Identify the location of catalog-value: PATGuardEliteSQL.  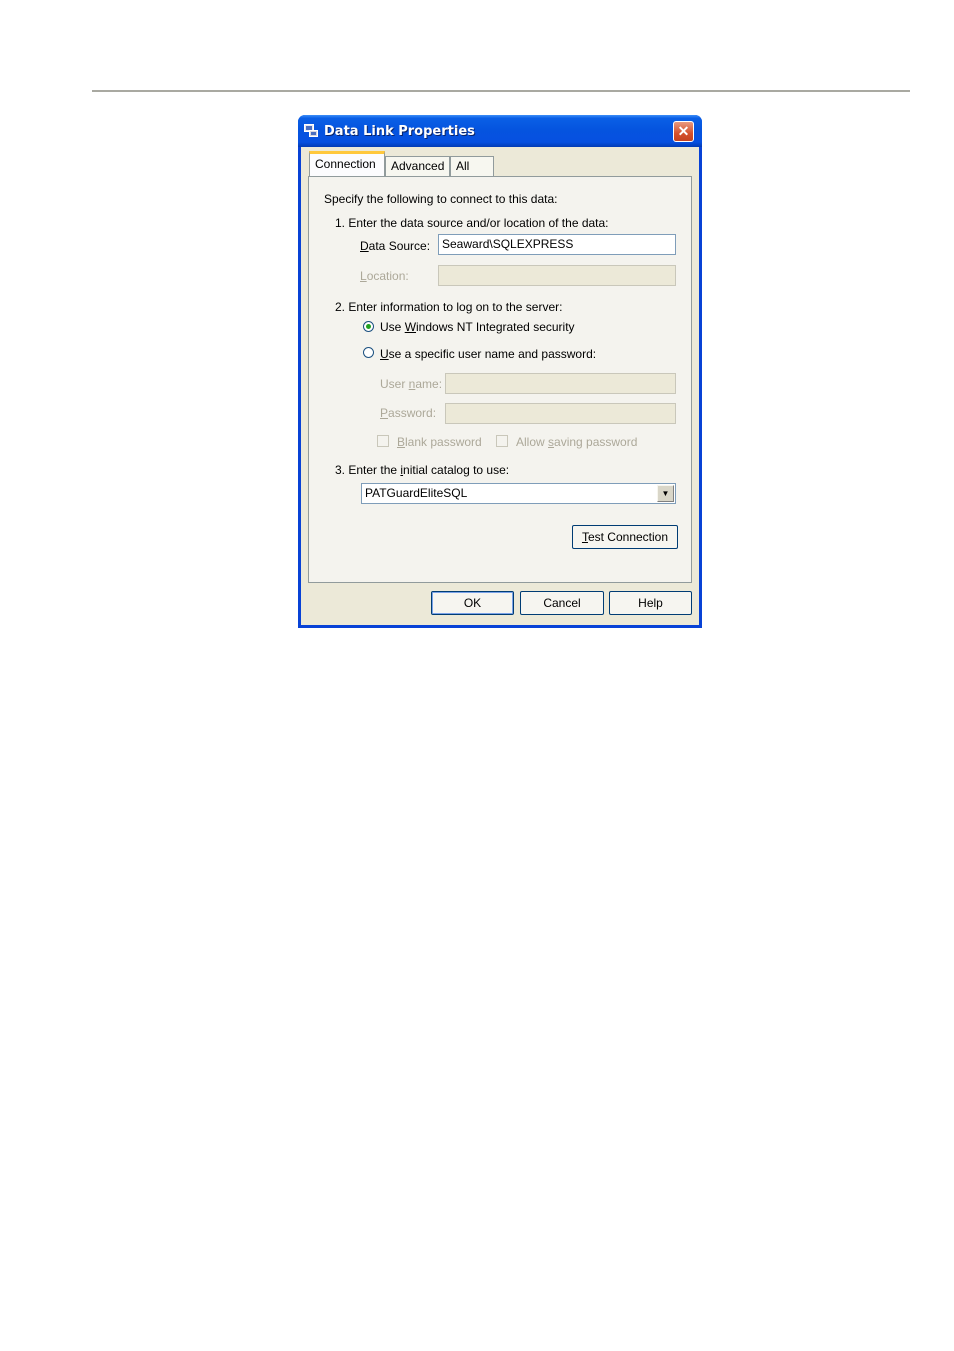
(416, 493).